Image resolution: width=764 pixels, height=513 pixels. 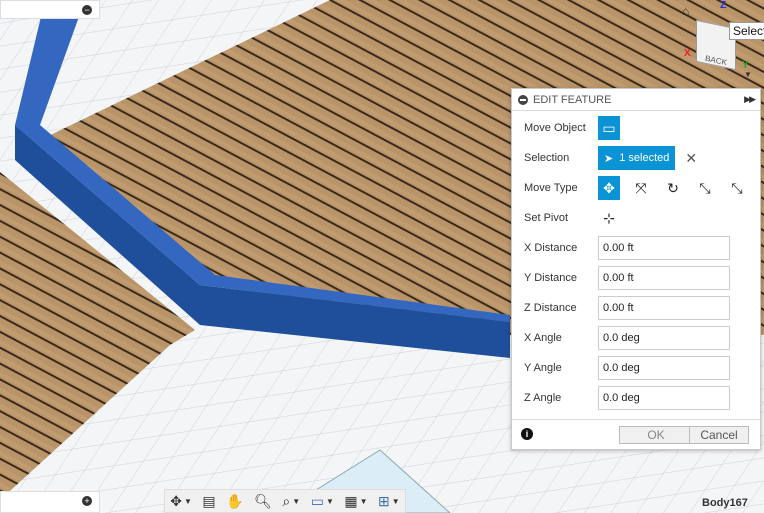 I want to click on x-angle-label: X Angle, so click(x=543, y=338).